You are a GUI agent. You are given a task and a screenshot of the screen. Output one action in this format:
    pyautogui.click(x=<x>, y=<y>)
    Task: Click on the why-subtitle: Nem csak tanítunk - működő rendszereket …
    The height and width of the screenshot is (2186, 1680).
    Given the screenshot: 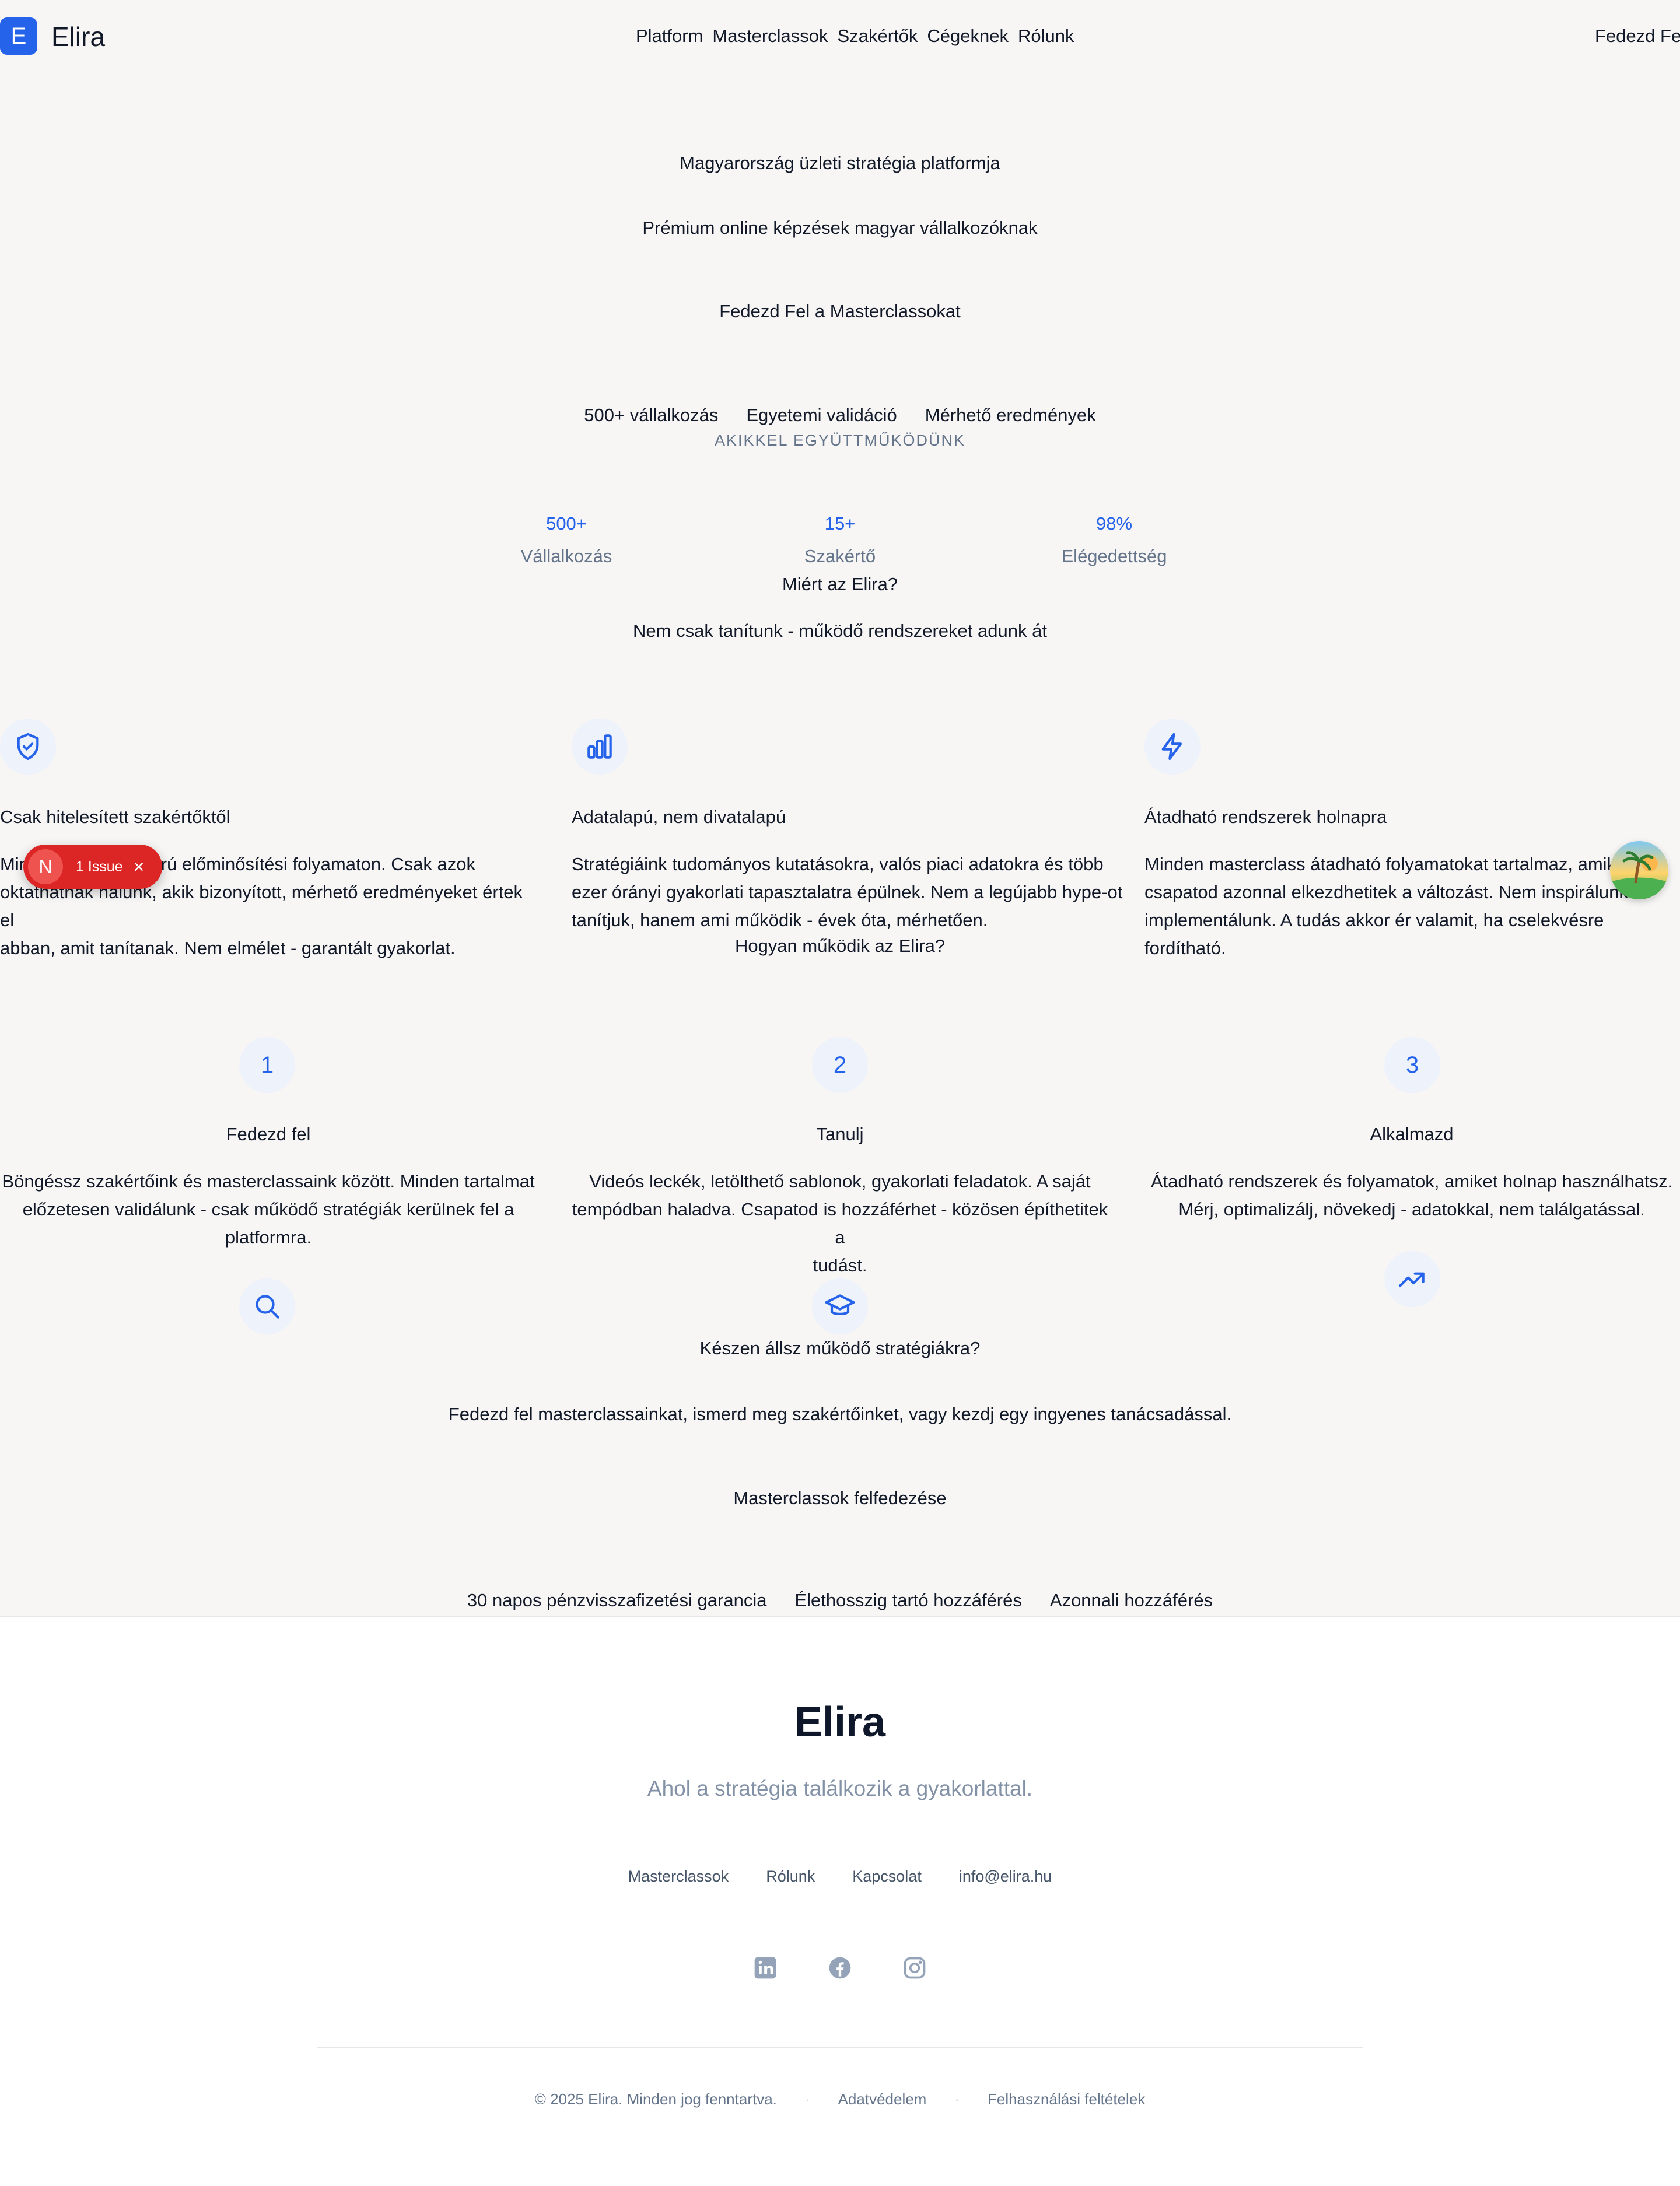 What is the action you would take?
    pyautogui.click(x=840, y=631)
    